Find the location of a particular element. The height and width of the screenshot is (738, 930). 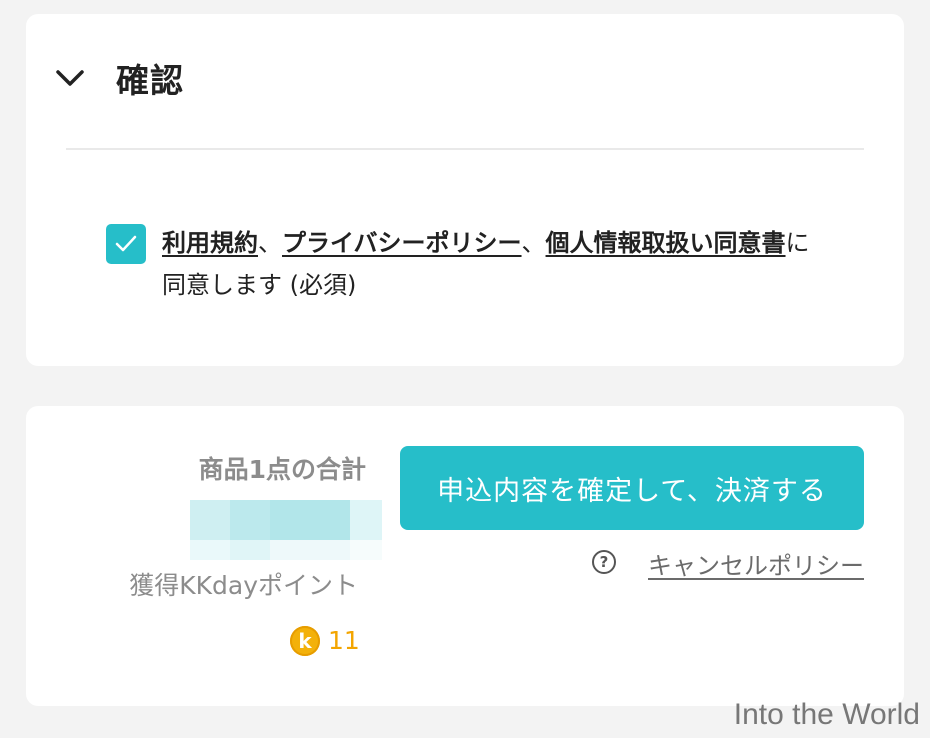

question-circle-icon: ? is located at coordinates (604, 562).